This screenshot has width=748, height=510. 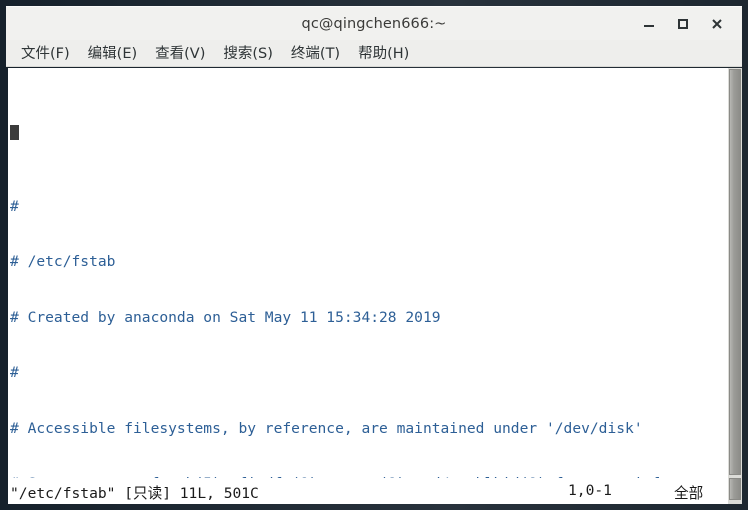 I want to click on minimize-icon, so click(x=649, y=24).